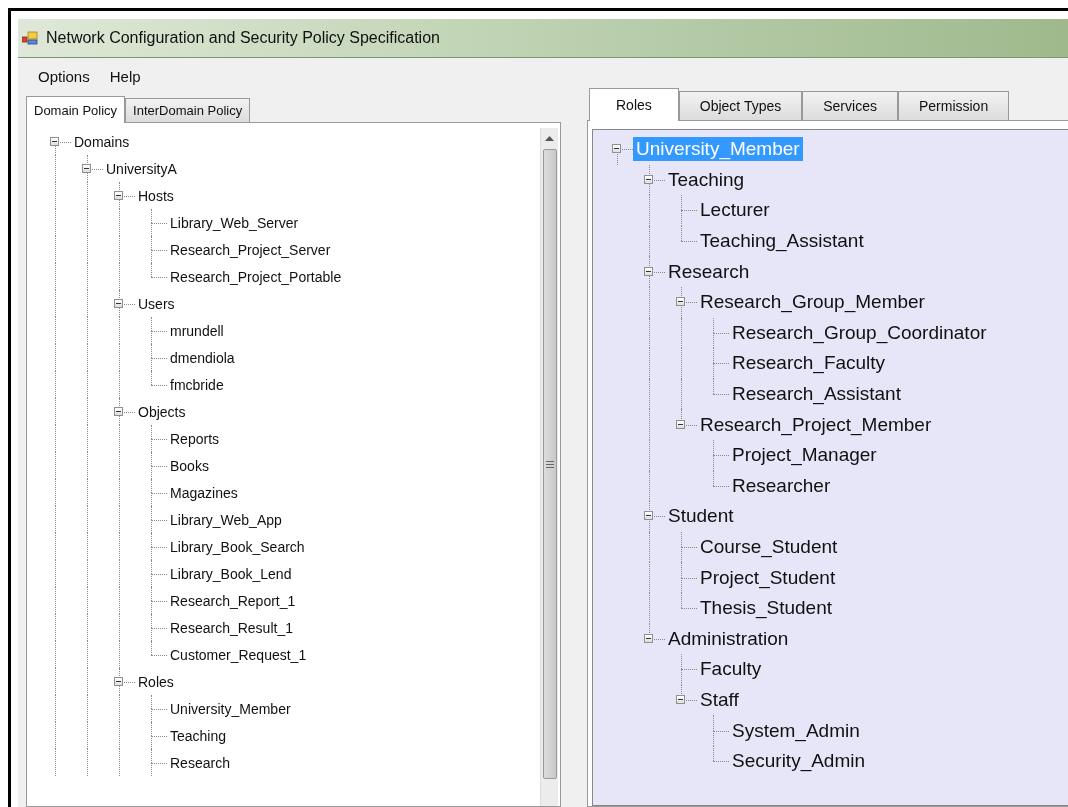 This screenshot has width=1068, height=807. I want to click on tree-item: Reports, so click(195, 438).